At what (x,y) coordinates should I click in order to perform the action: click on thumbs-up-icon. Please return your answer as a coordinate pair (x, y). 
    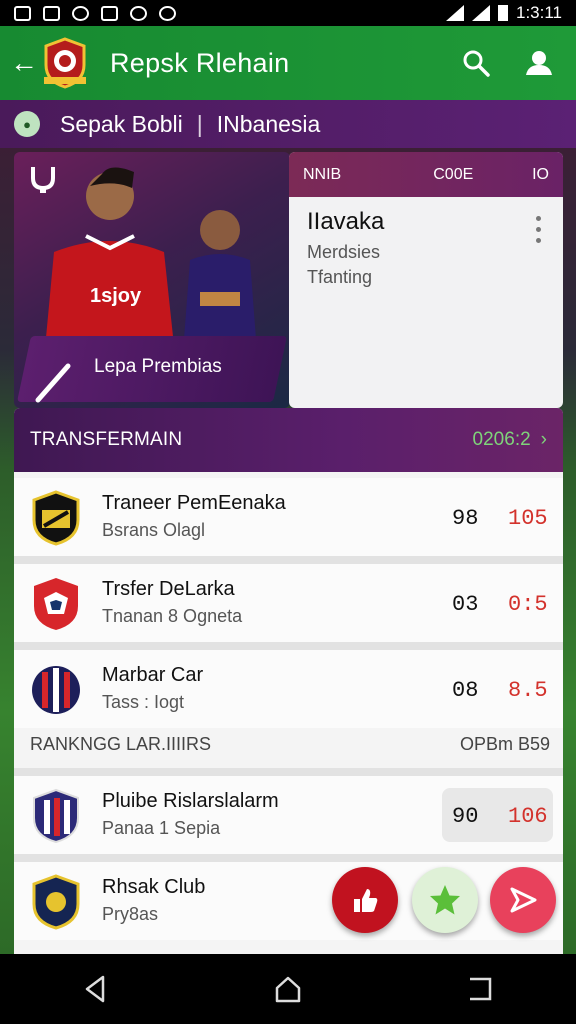
    Looking at the image, I should click on (366, 900).